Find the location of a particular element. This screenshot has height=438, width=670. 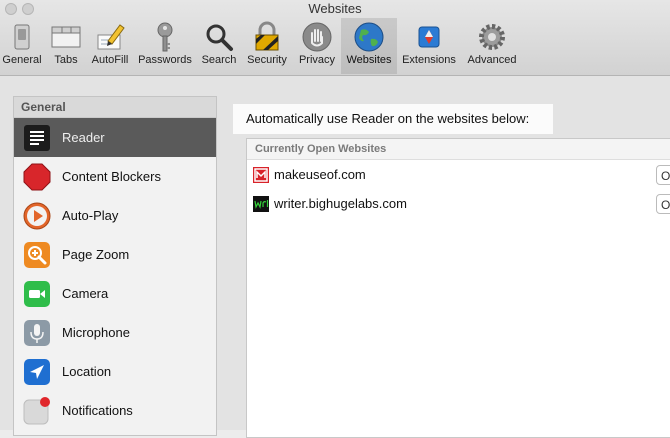

sidebar-item-label: Content Blockers is located at coordinates (111, 176).